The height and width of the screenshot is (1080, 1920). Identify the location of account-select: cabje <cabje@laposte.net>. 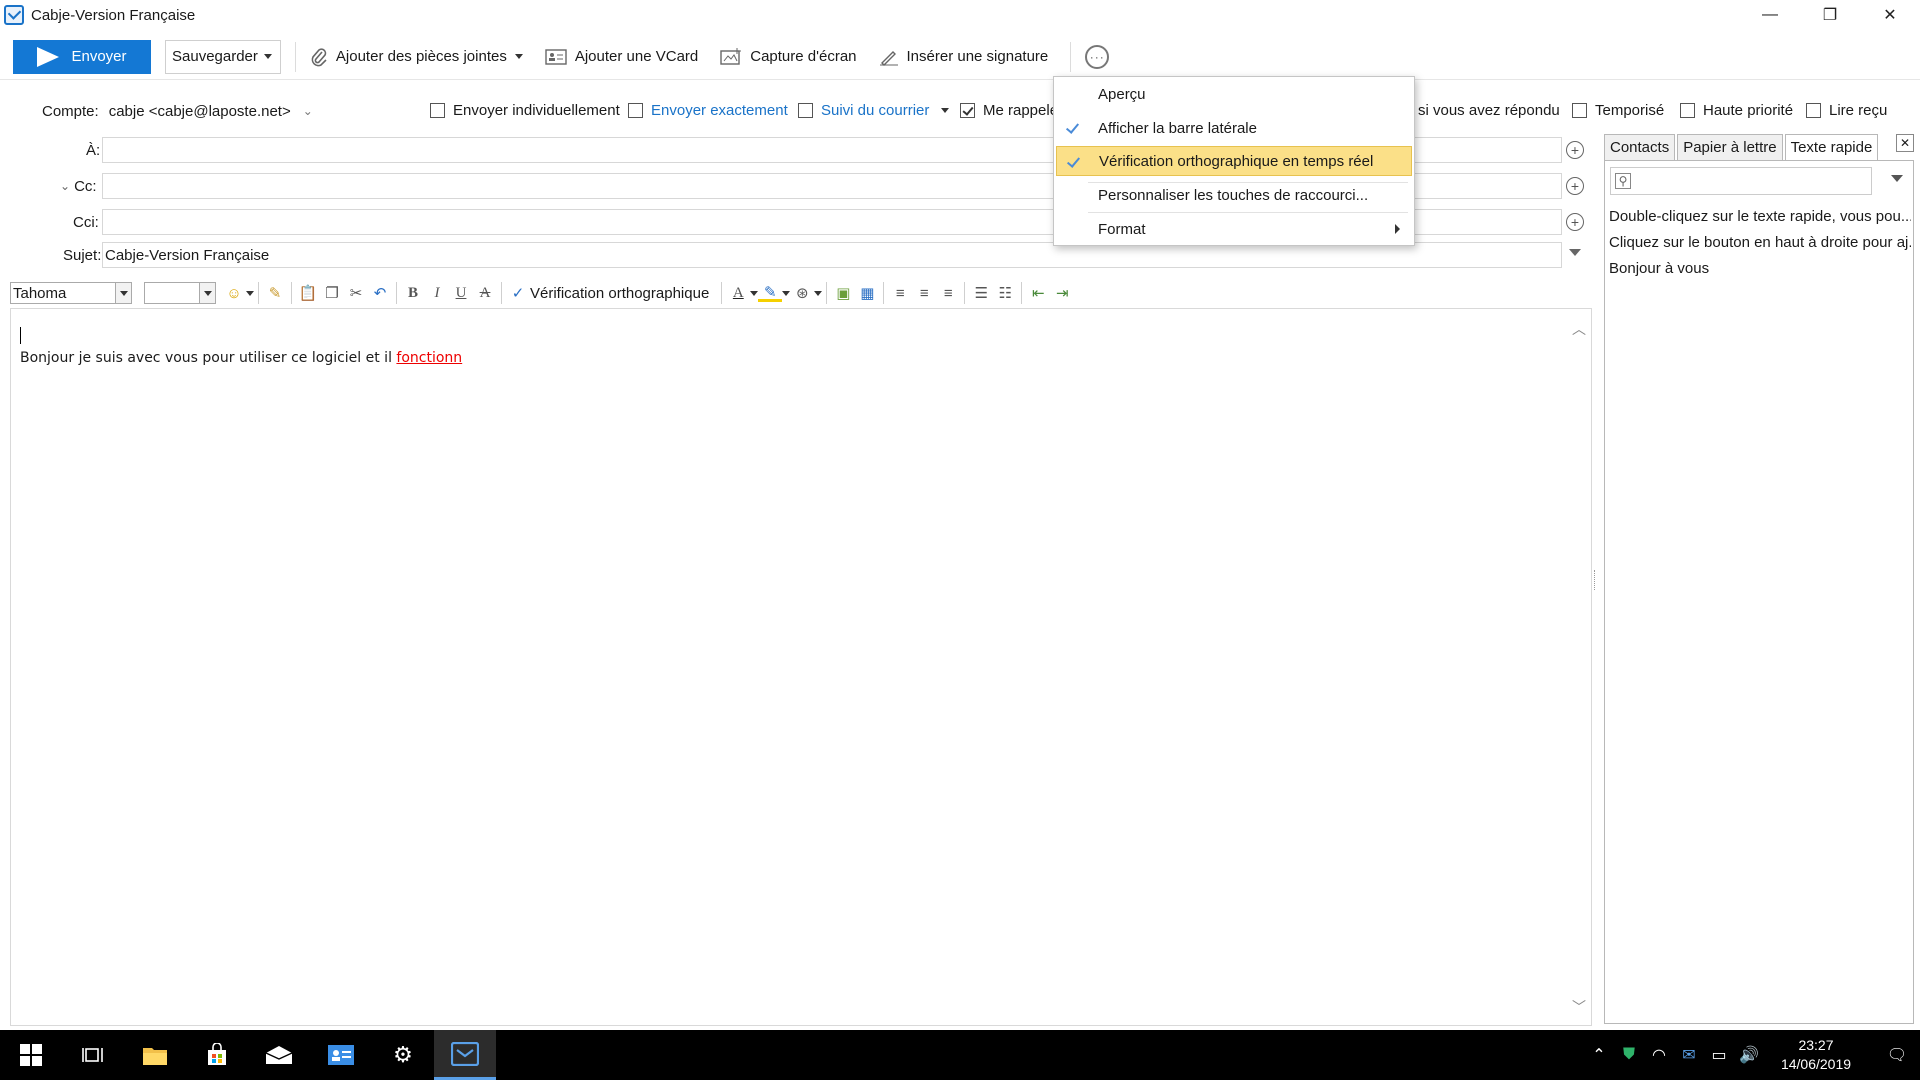
(200, 111).